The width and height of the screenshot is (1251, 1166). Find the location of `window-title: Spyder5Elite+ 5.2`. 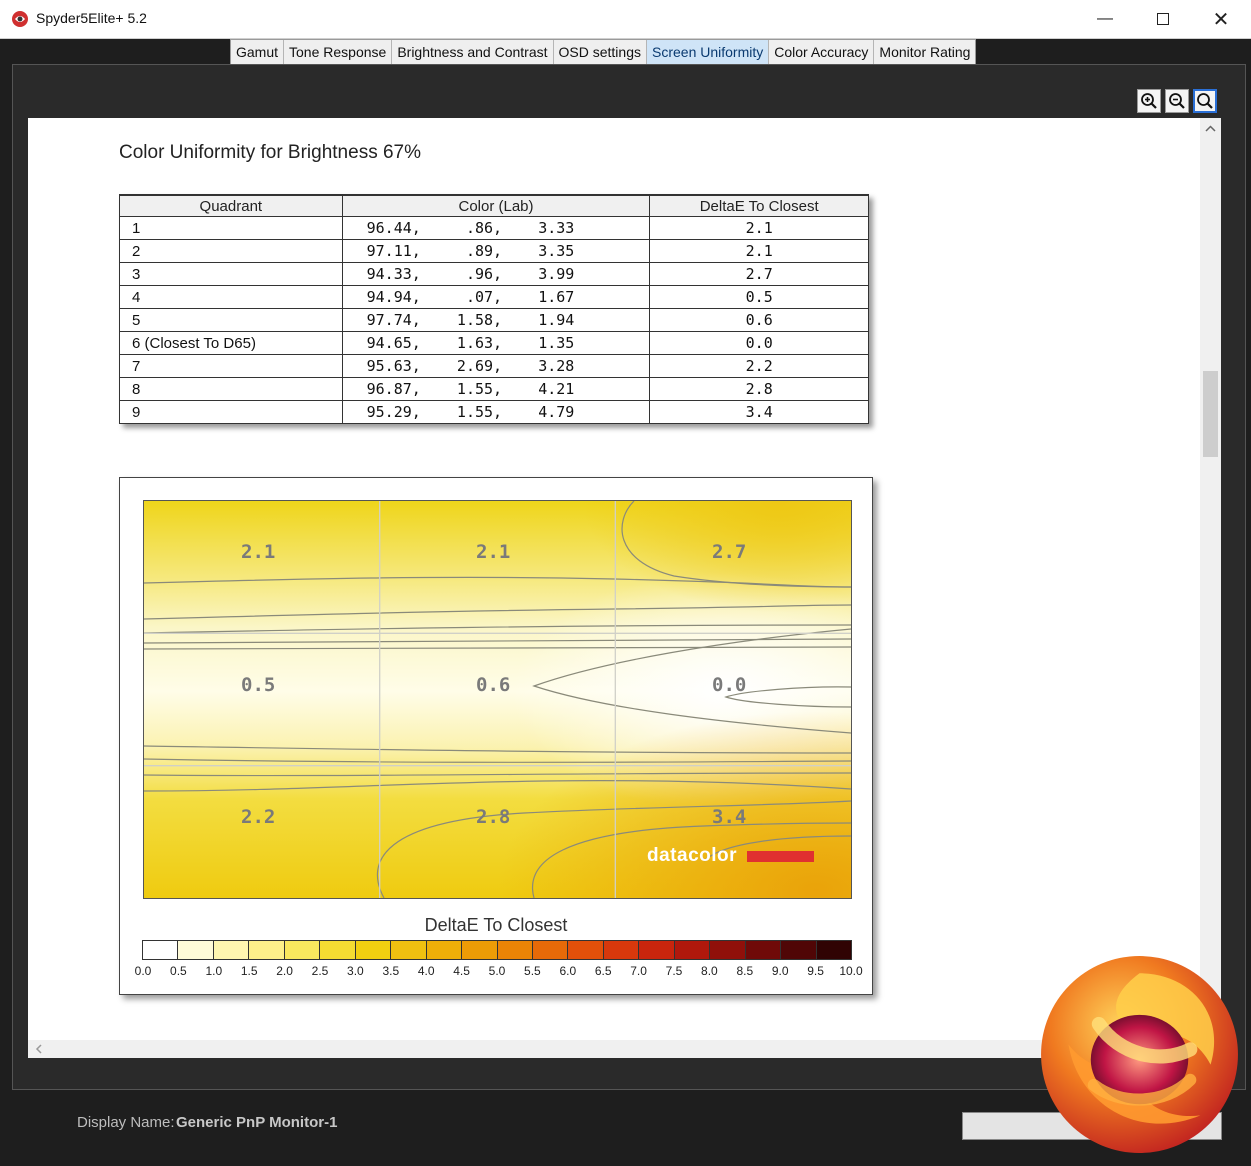

window-title: Spyder5Elite+ 5.2 is located at coordinates (91, 18).